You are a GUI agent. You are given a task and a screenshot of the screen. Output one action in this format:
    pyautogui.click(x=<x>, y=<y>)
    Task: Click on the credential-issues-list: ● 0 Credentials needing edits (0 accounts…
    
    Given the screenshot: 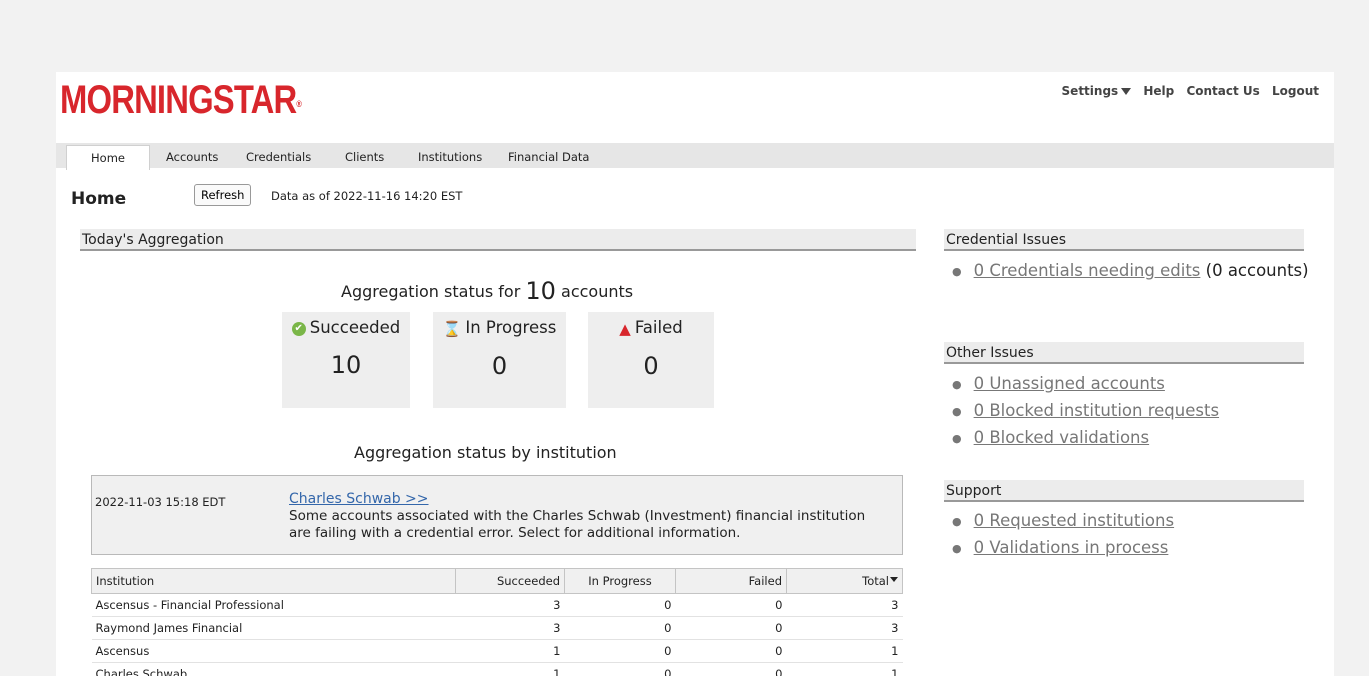 What is the action you would take?
    pyautogui.click(x=1127, y=270)
    